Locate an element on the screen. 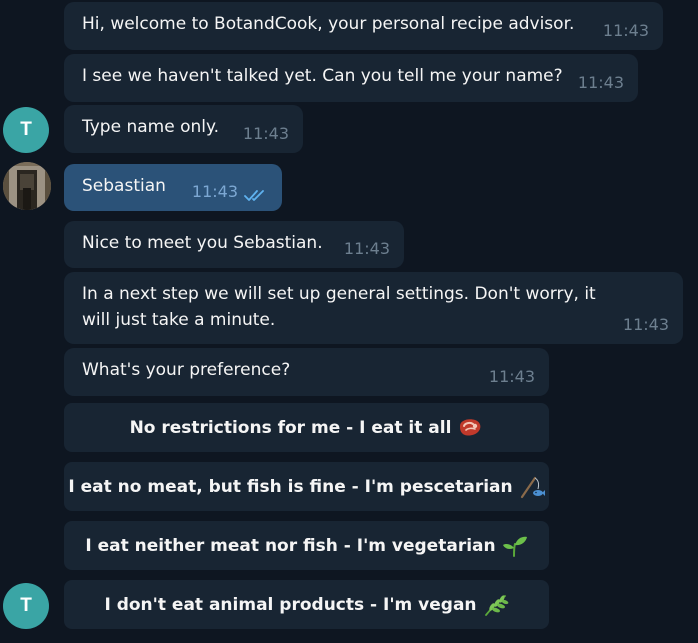  seedling-icon is located at coordinates (515, 546).